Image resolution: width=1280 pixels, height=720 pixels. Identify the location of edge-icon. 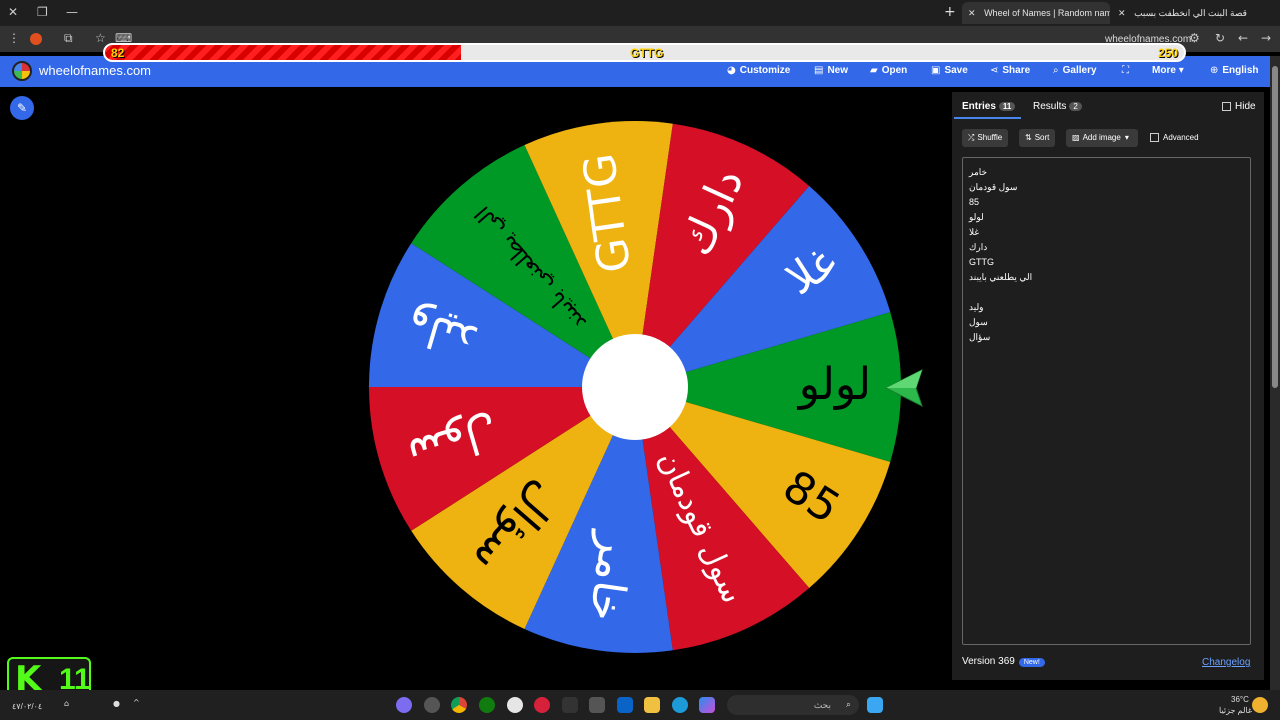
(680, 705).